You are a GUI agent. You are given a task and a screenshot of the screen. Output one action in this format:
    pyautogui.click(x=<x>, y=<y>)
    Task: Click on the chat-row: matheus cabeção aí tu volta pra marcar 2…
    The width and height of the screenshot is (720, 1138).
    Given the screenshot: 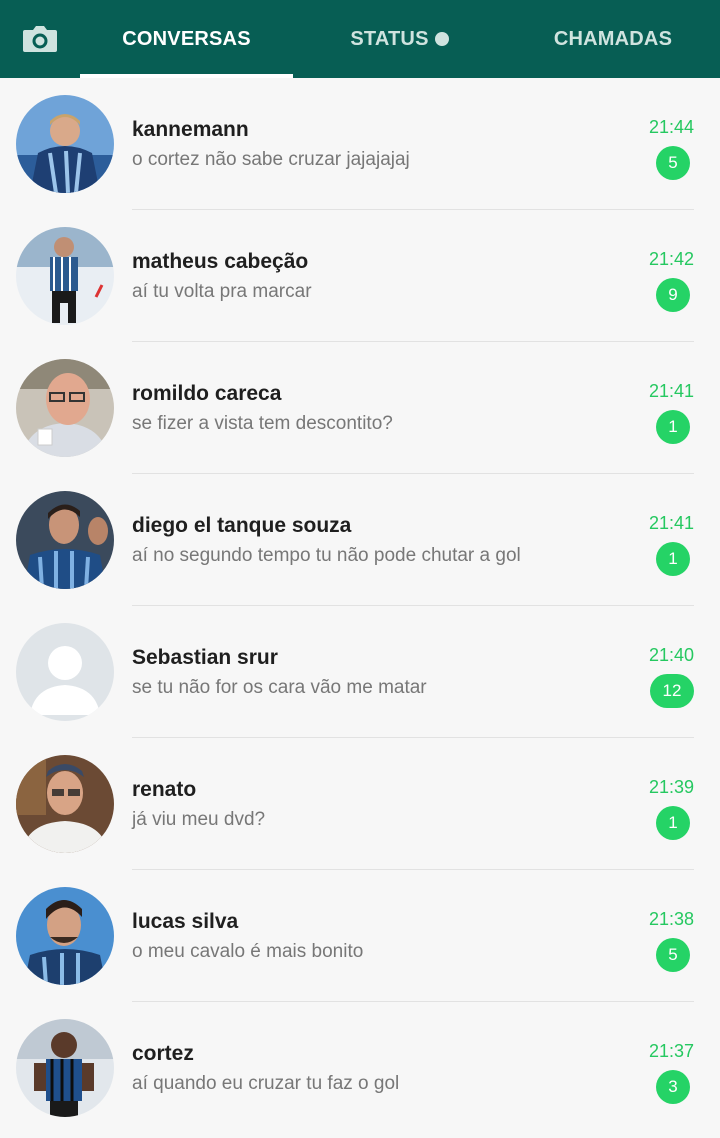 What is the action you would take?
    pyautogui.click(x=360, y=276)
    